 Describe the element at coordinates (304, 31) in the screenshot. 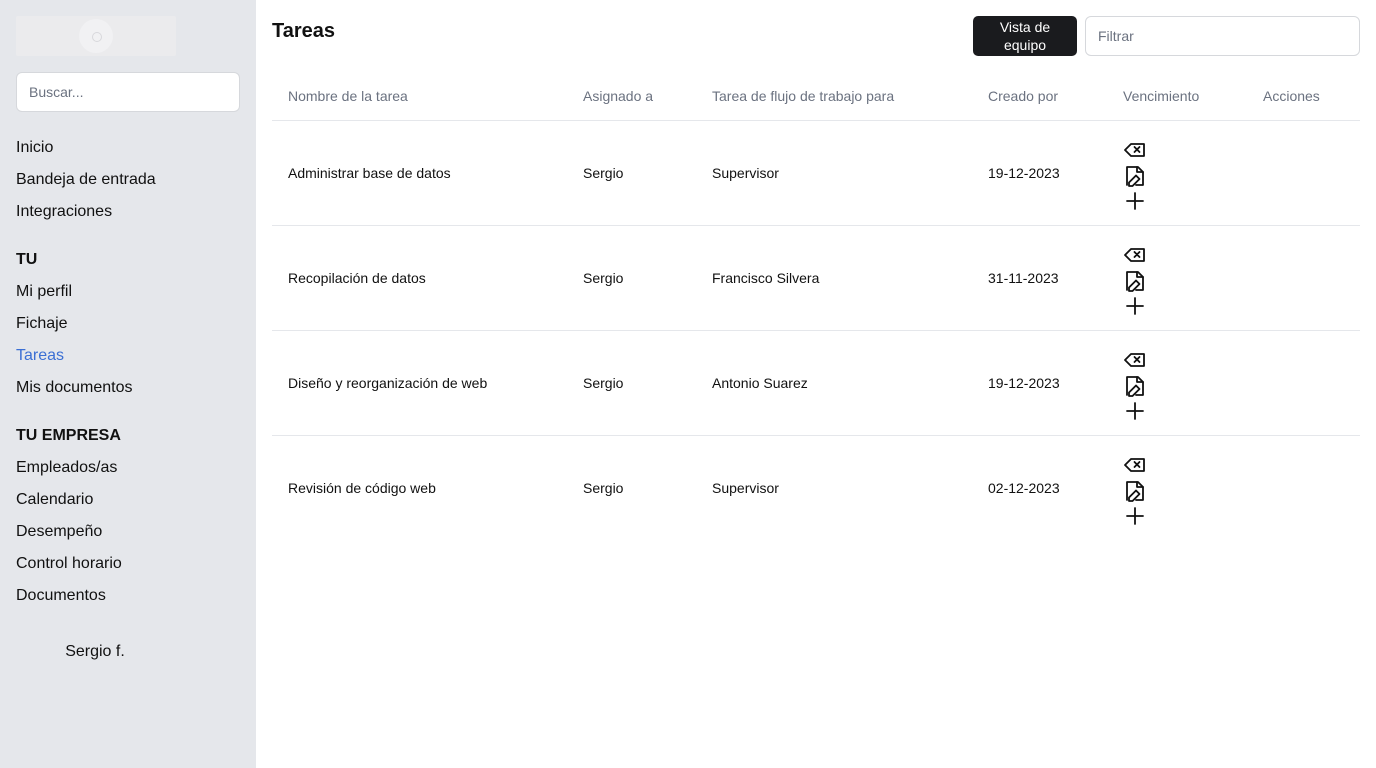

I see `page-title: Tareas` at that location.